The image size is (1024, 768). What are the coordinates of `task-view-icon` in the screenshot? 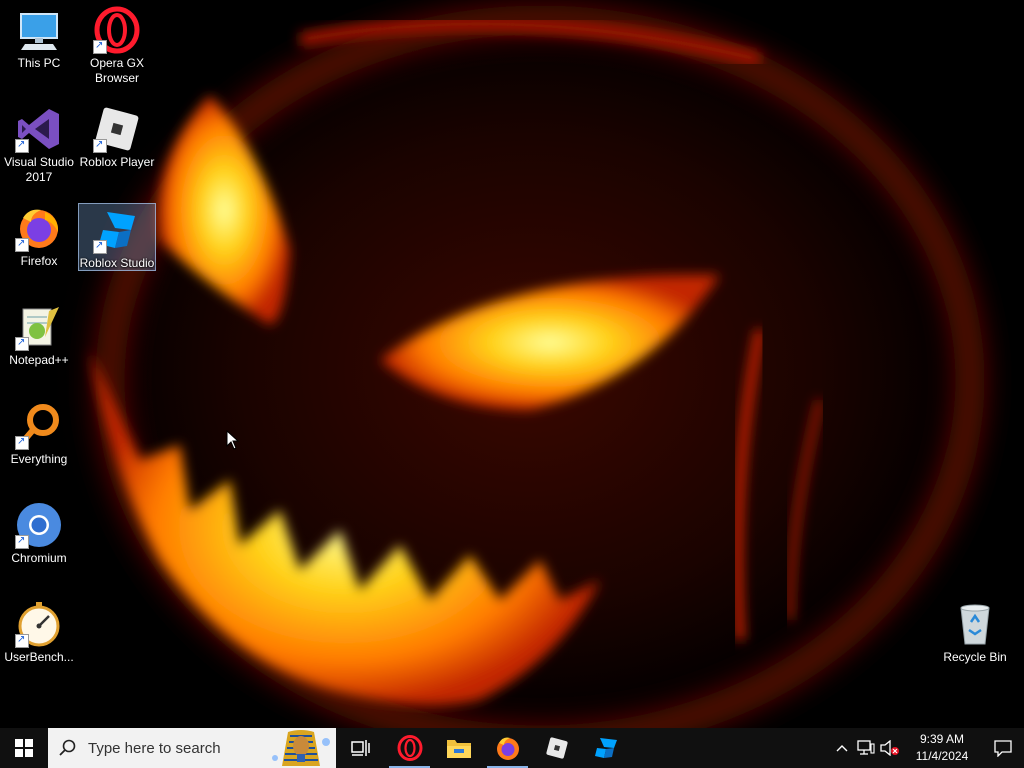 It's located at (360, 748).